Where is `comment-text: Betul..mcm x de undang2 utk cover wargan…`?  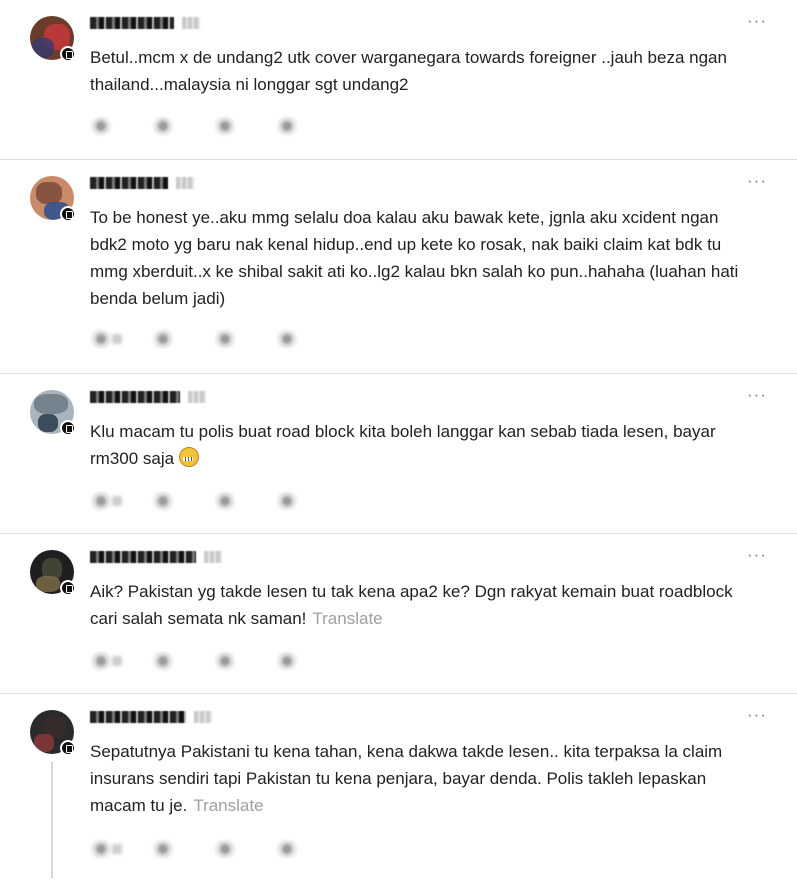
comment-text: Betul..mcm x de undang2 utk cover wargan… is located at coordinates (423, 71).